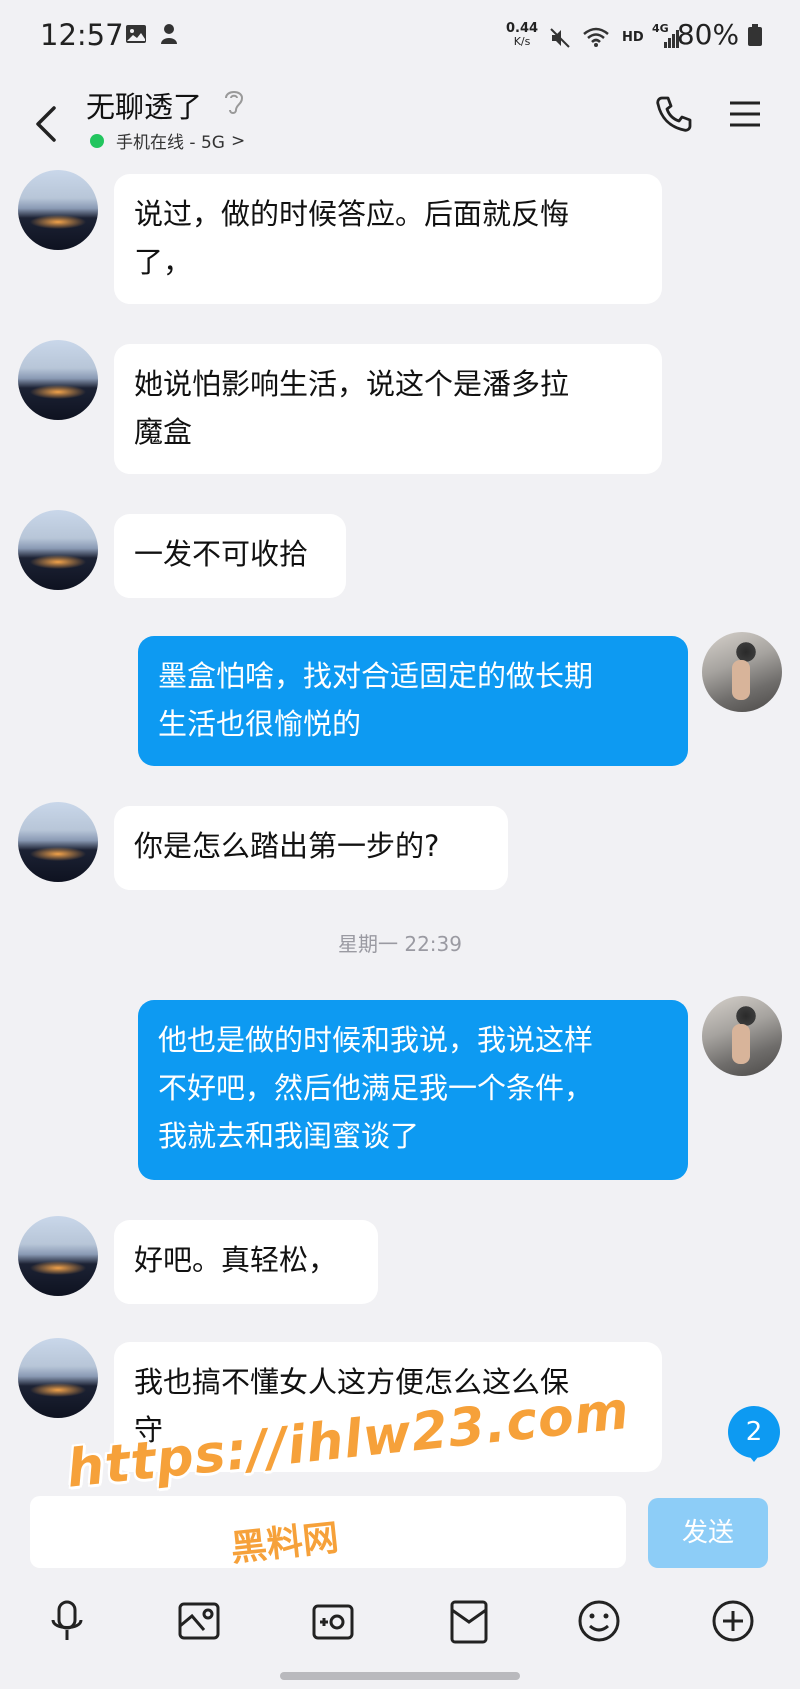 This screenshot has width=800, height=1689. I want to click on send-button: 发送, so click(708, 1533).